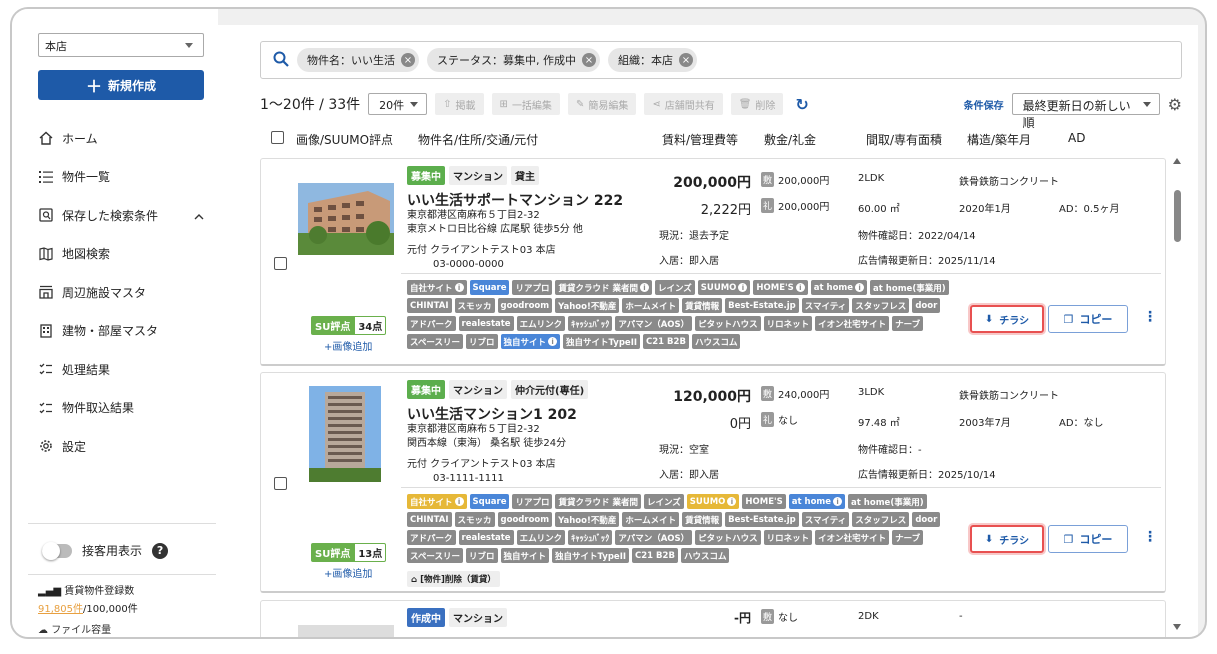  Describe the element at coordinates (465, 106) in the screenshot. I see `publish-label: 掲載` at that location.